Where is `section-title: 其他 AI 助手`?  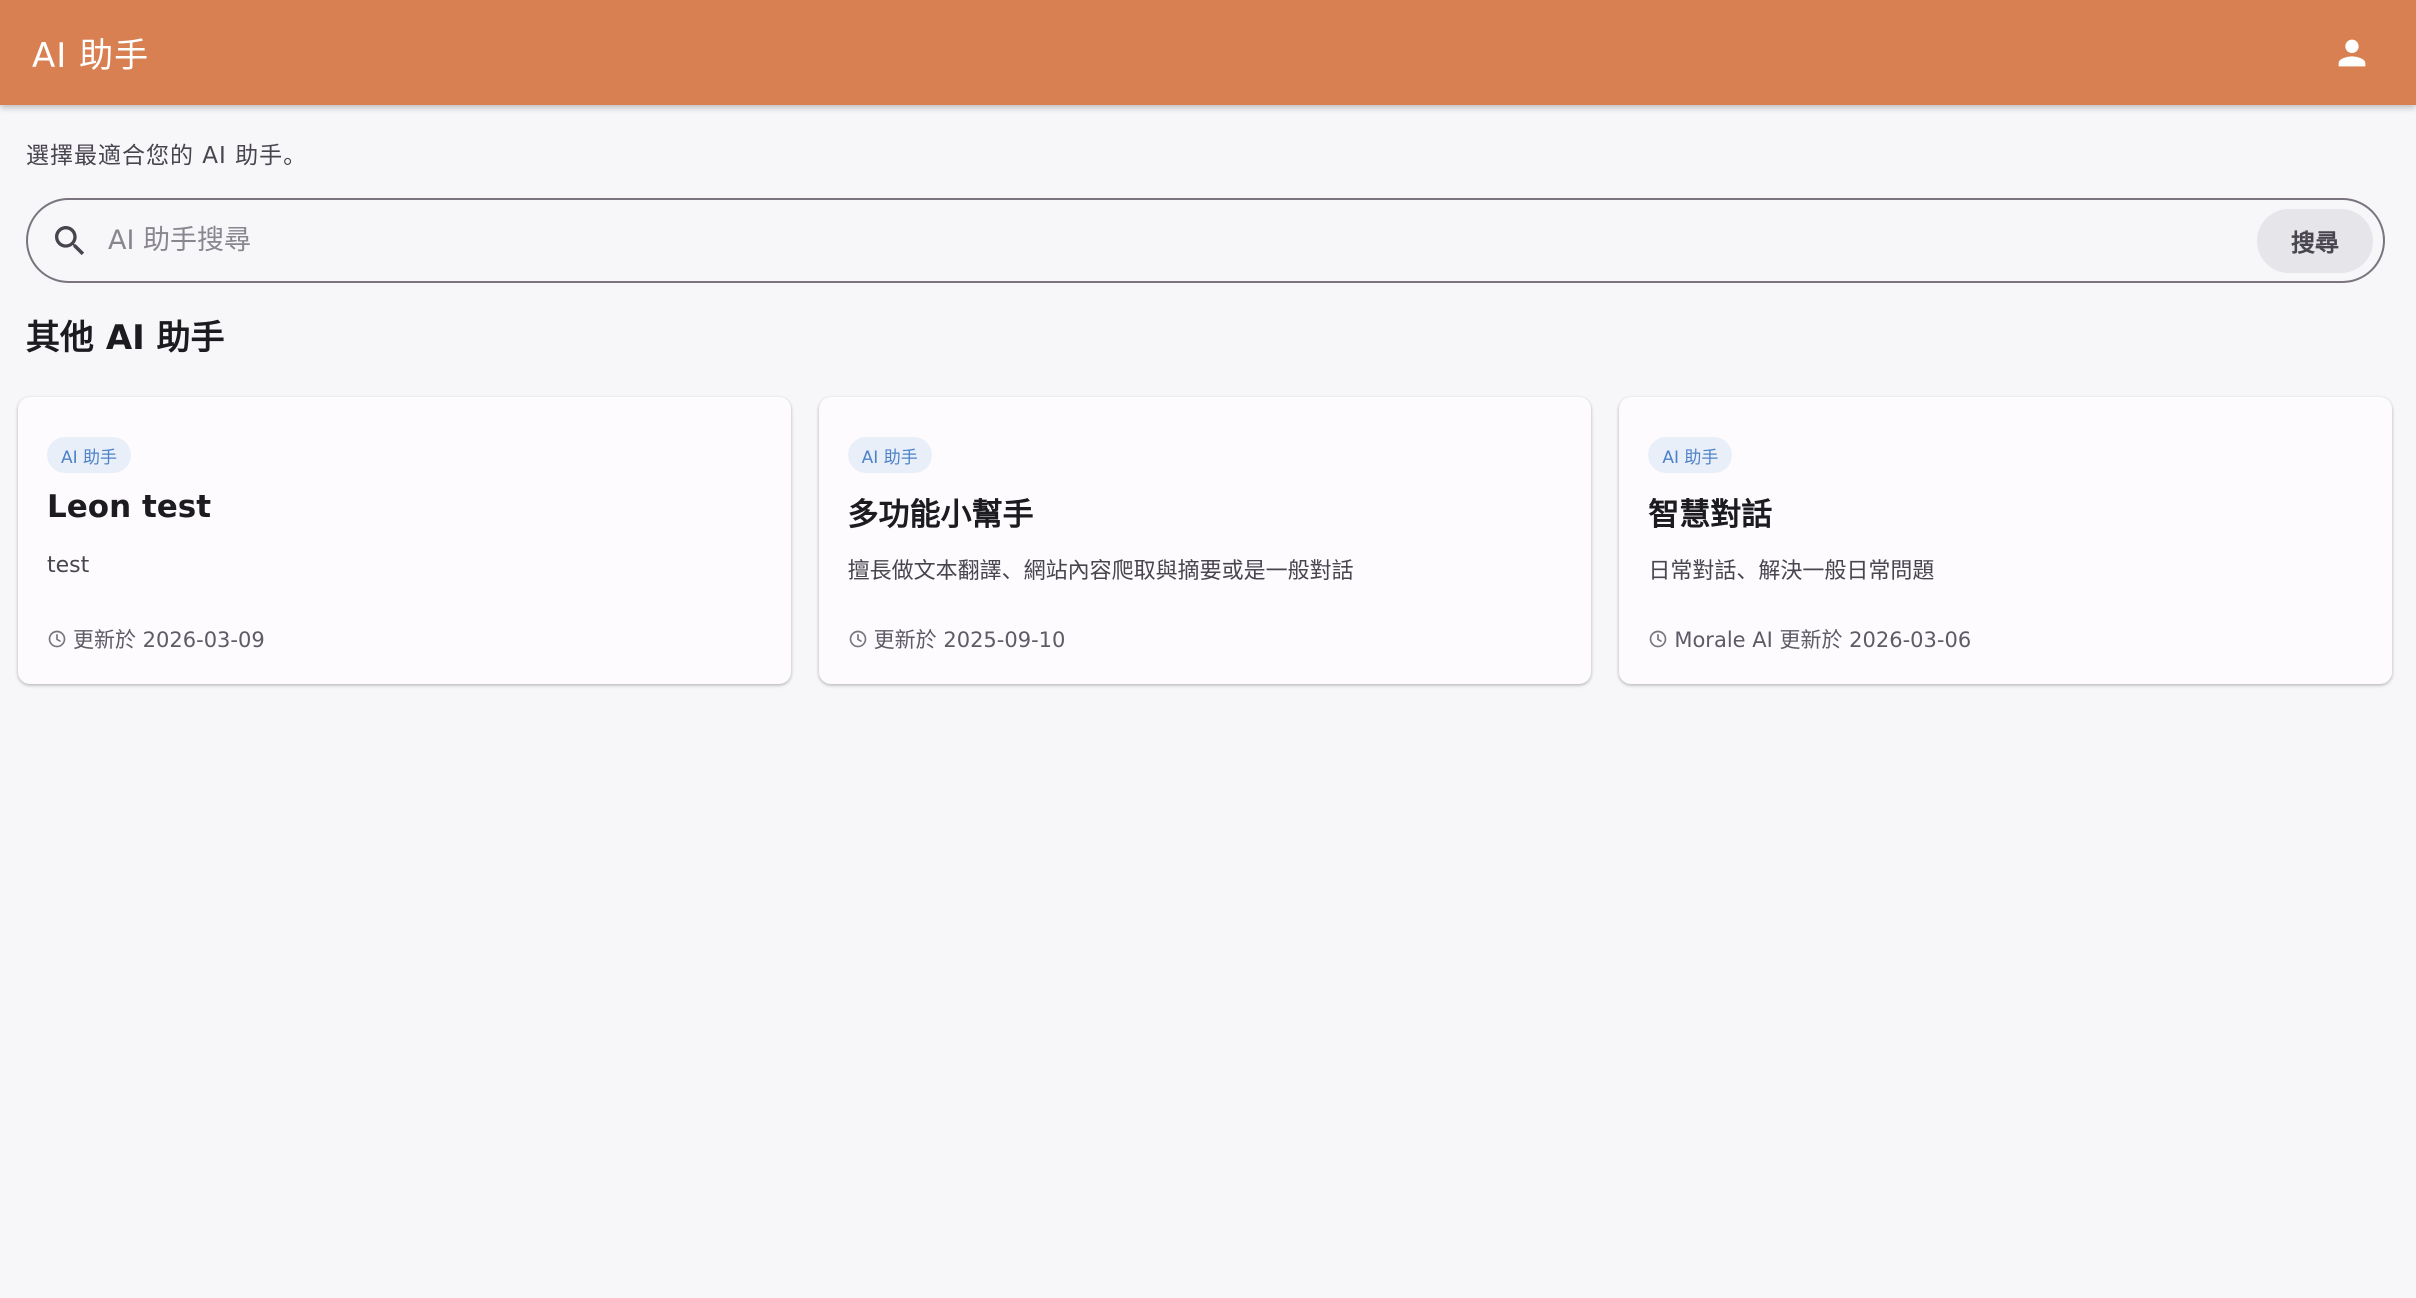
section-title: 其他 AI 助手 is located at coordinates (125, 338).